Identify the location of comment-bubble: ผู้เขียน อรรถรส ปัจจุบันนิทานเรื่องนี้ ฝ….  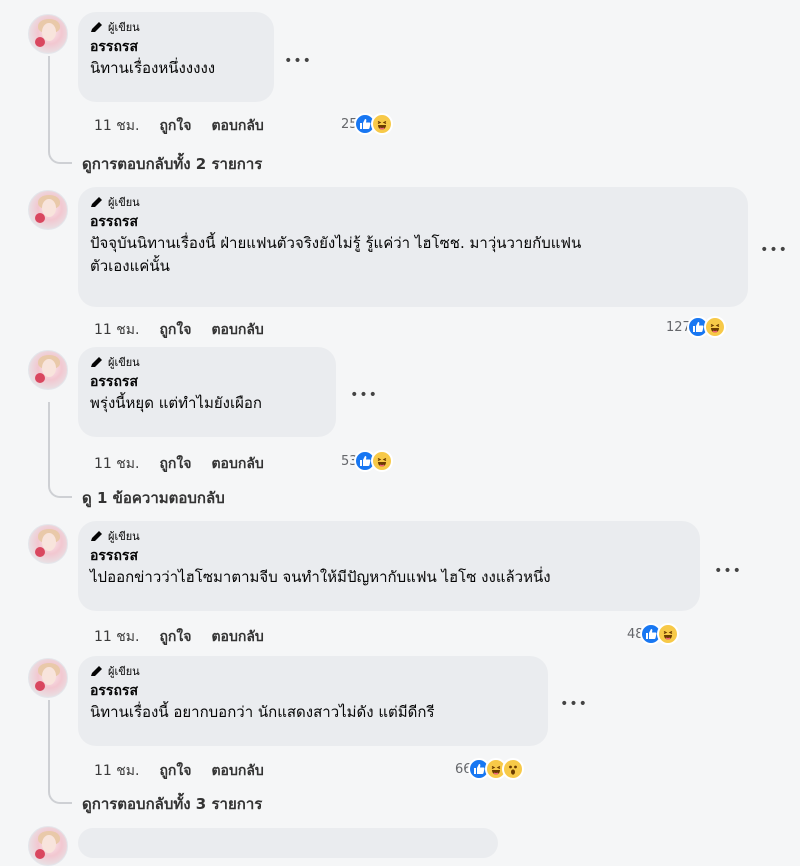
(413, 247).